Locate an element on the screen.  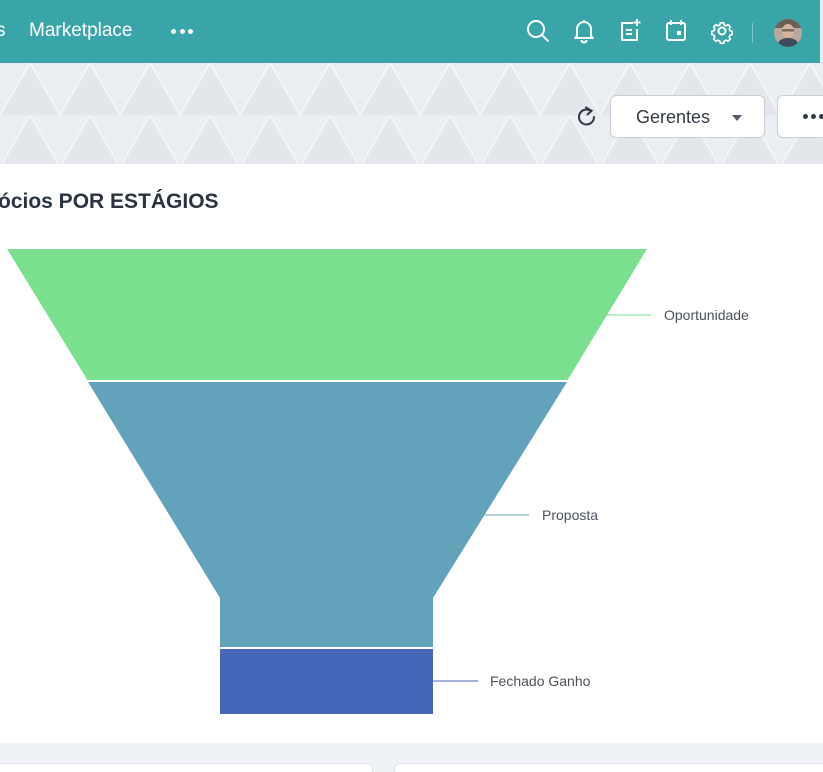
gear-icon is located at coordinates (722, 31).